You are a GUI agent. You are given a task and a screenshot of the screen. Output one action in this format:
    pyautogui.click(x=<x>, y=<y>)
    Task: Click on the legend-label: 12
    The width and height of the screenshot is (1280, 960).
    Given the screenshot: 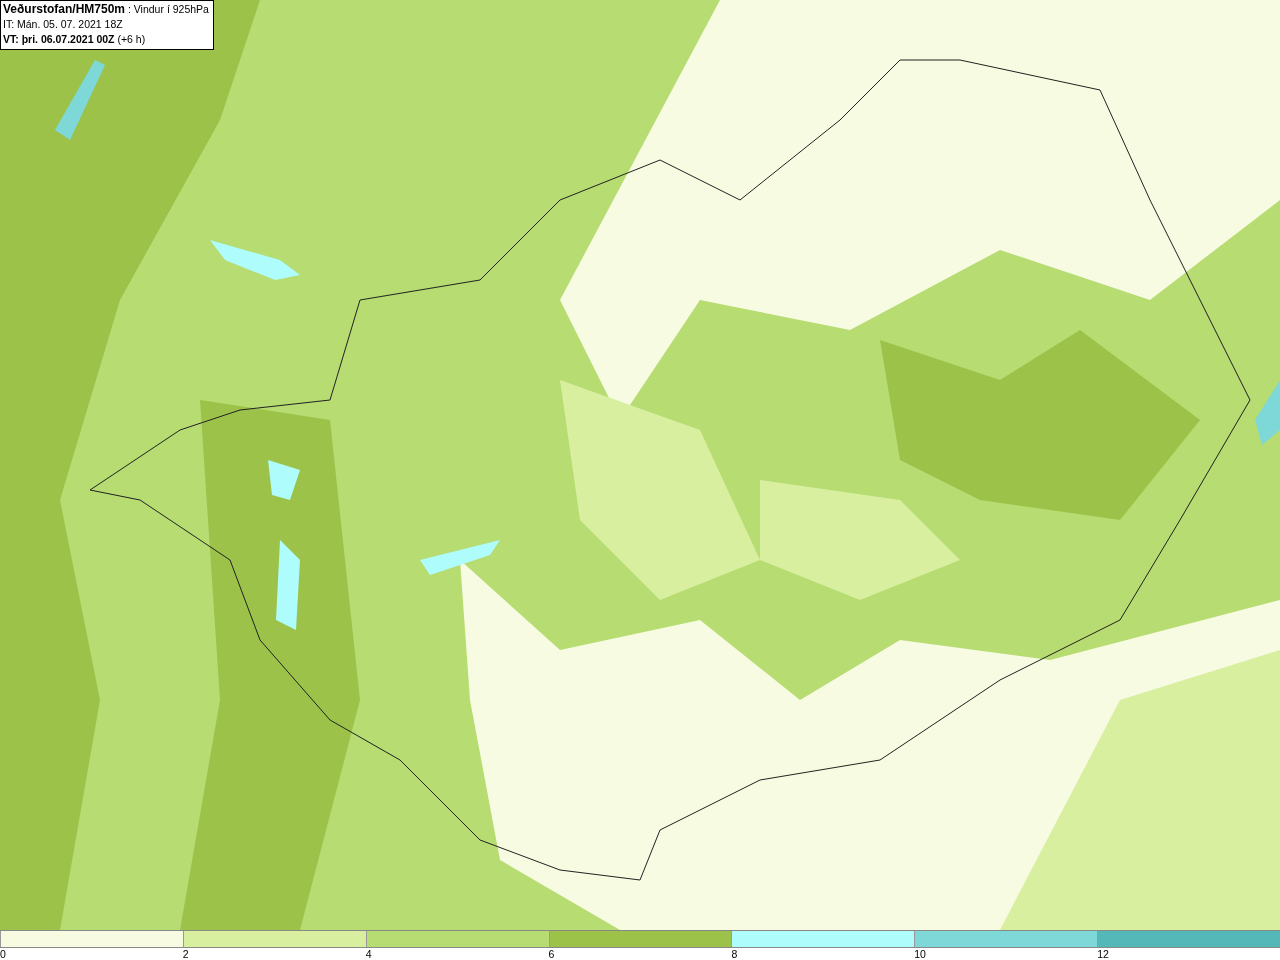 What is the action you would take?
    pyautogui.click(x=1103, y=954)
    